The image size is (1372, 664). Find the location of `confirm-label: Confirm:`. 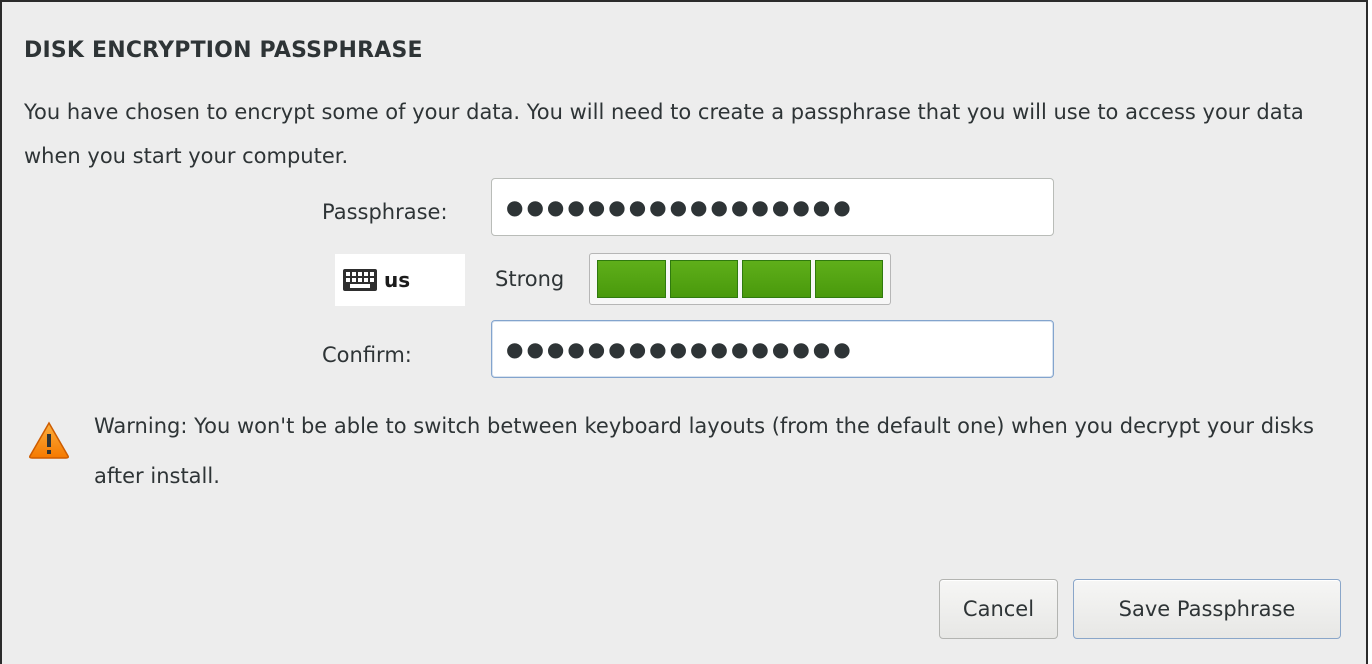

confirm-label: Confirm: is located at coordinates (367, 355).